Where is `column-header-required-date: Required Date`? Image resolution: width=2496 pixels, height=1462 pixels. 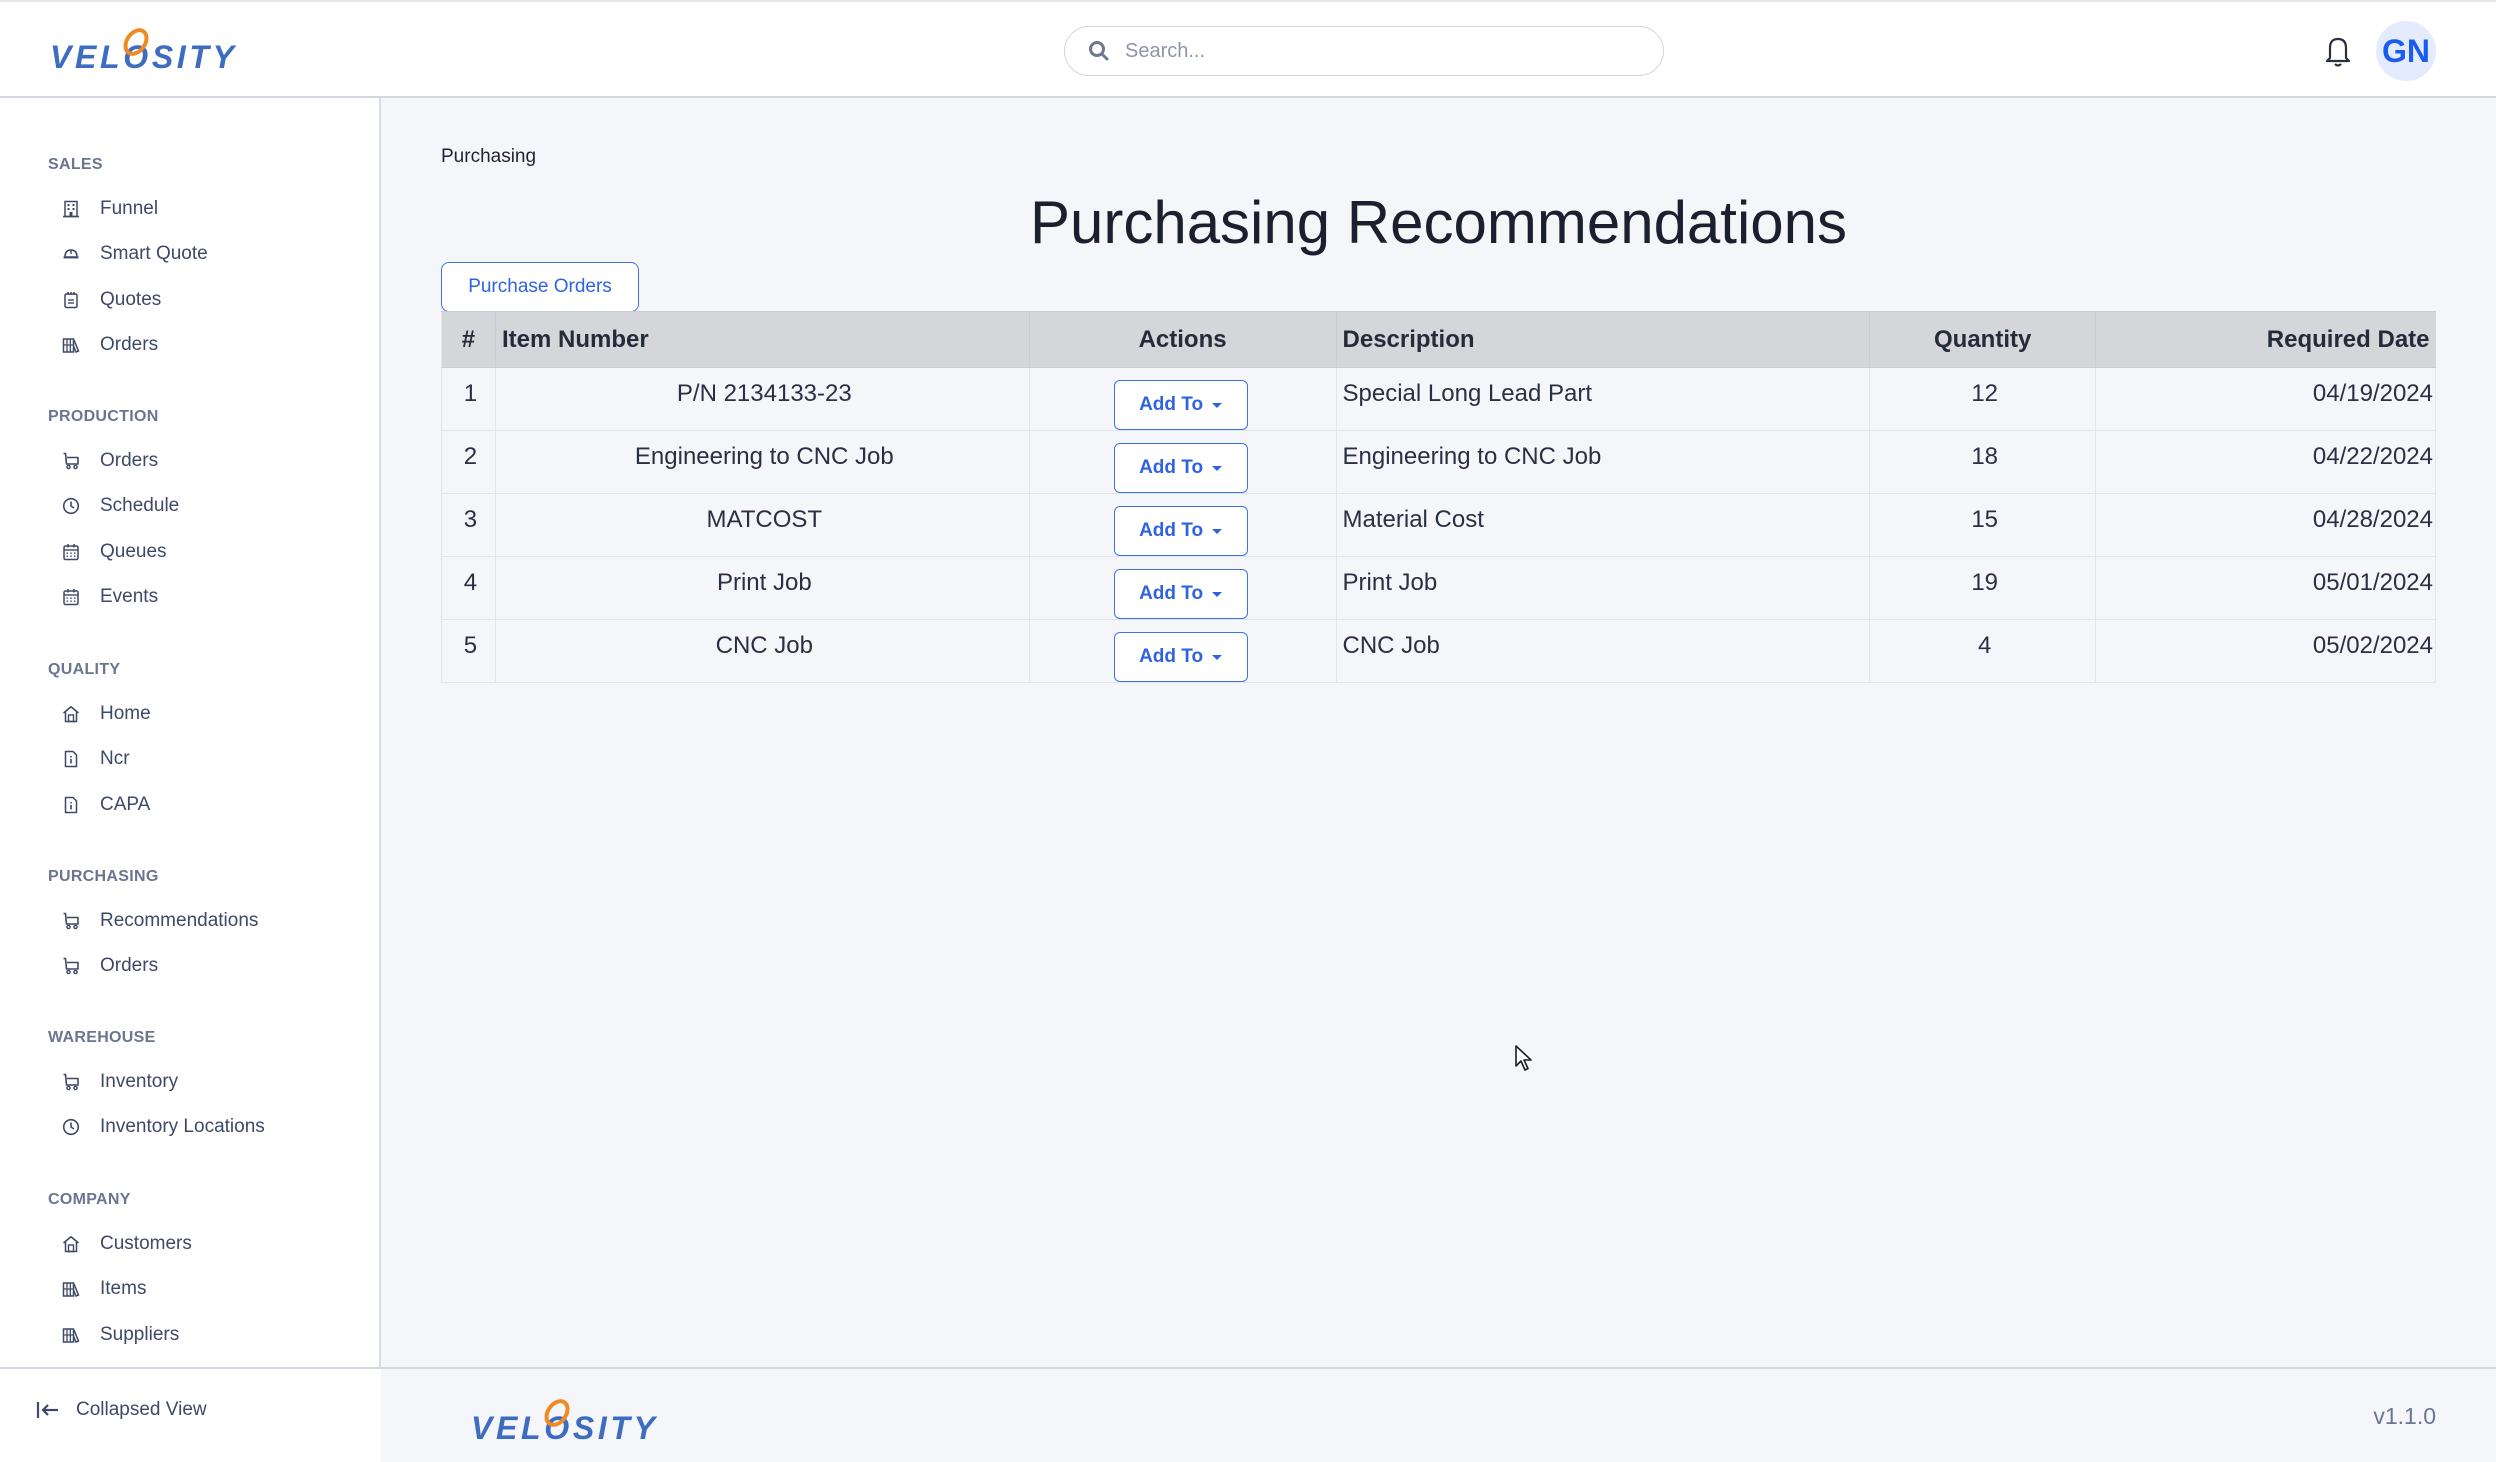
column-header-required-date: Required Date is located at coordinates (2265, 339).